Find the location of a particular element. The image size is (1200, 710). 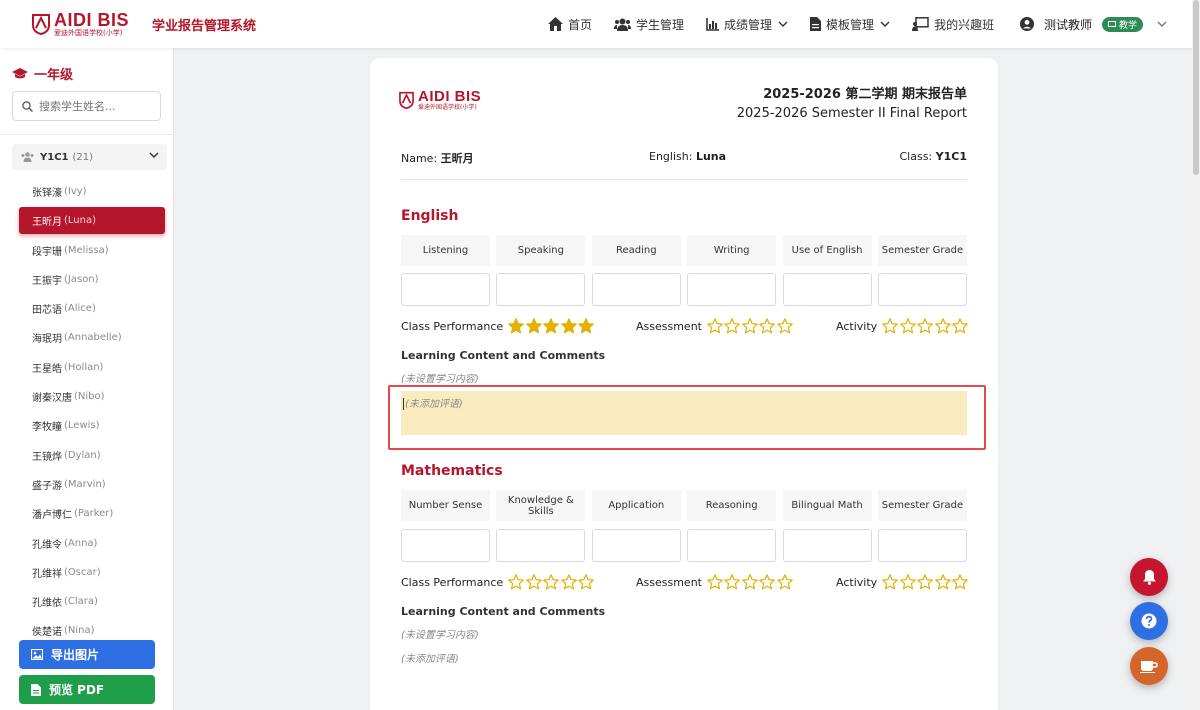

student-item: 孔维令 (Anna) is located at coordinates (92, 543).